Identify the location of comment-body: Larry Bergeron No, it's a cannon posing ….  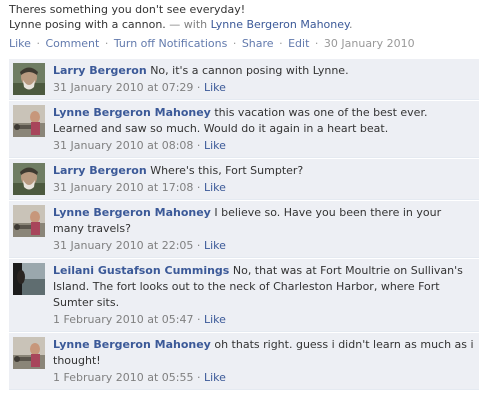
(264, 79).